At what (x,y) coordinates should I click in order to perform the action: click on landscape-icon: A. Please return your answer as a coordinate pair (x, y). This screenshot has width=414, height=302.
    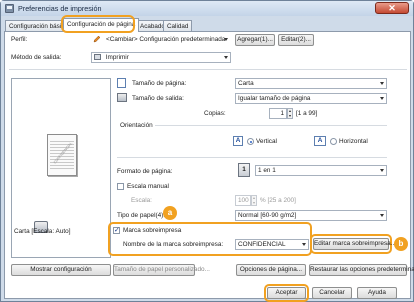
    Looking at the image, I should click on (320, 141).